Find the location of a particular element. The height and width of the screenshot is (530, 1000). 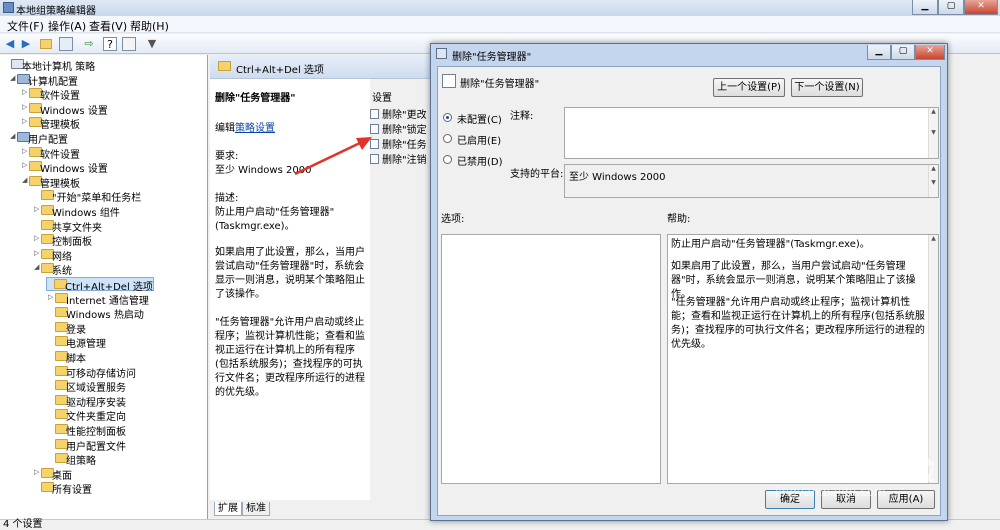

tree-node-label: 性能控制面板 is located at coordinates (96, 432).